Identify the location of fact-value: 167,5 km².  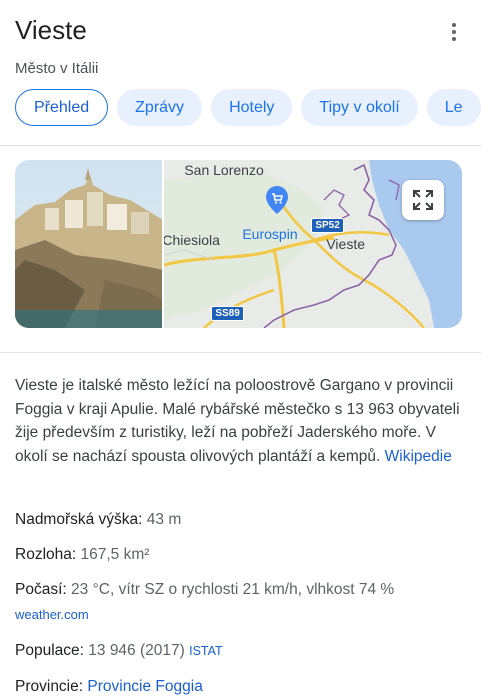
(115, 554).